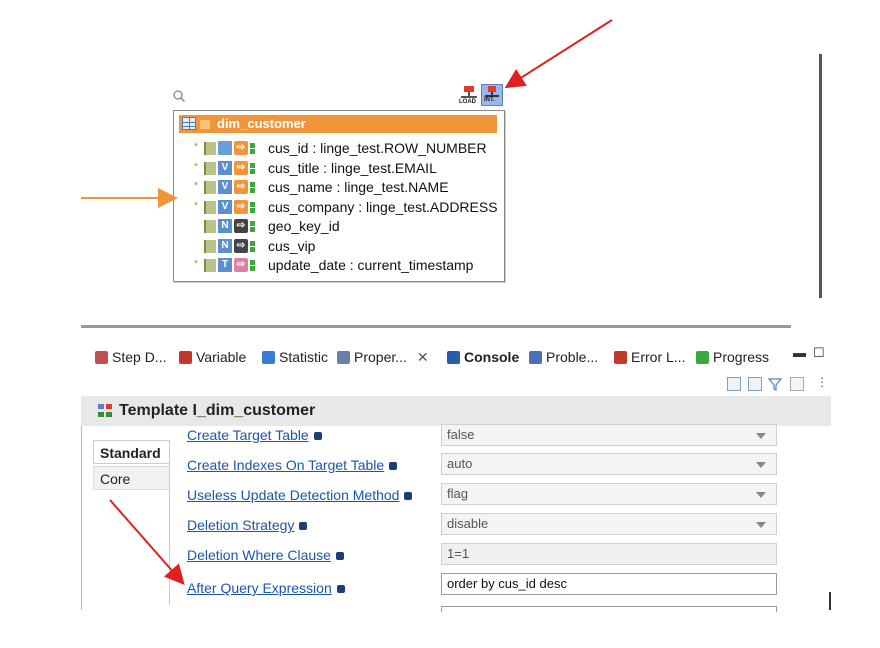 This screenshot has width=880, height=648. I want to click on property-select: auto, so click(609, 464).